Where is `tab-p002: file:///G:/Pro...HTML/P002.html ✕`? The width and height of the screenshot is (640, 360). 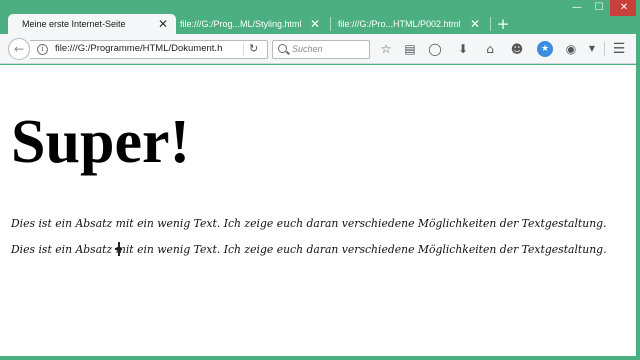 tab-p002: file:///G:/Pro...HTML/P002.html ✕ is located at coordinates (409, 24).